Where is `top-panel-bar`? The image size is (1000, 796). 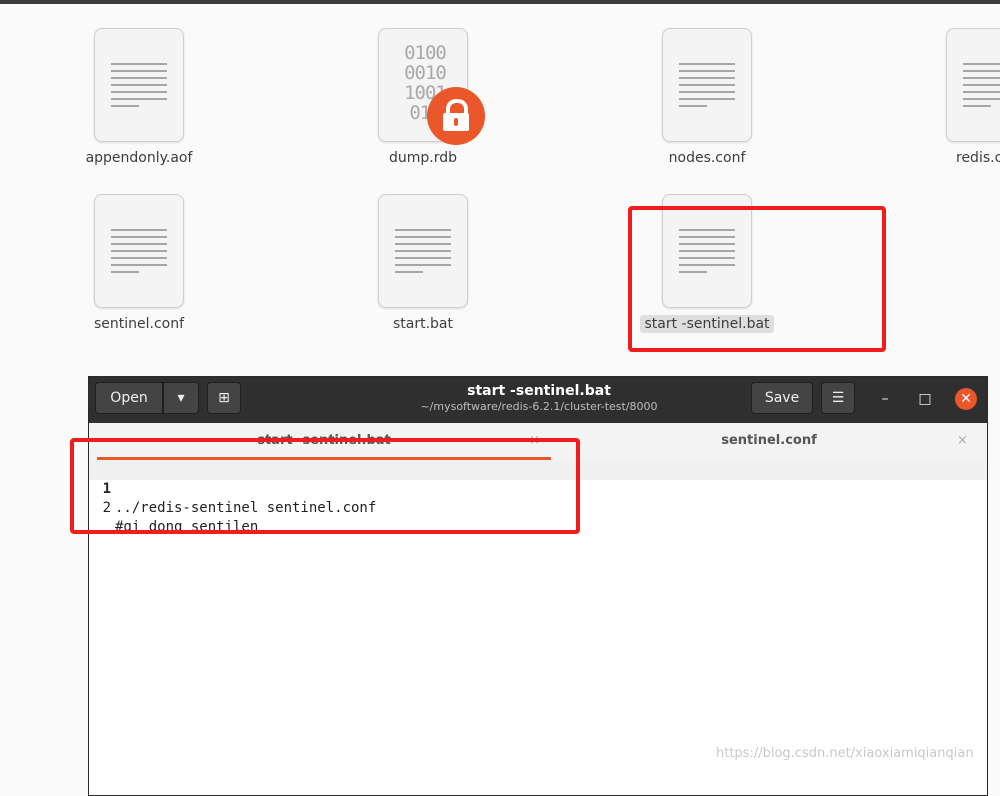 top-panel-bar is located at coordinates (500, 2).